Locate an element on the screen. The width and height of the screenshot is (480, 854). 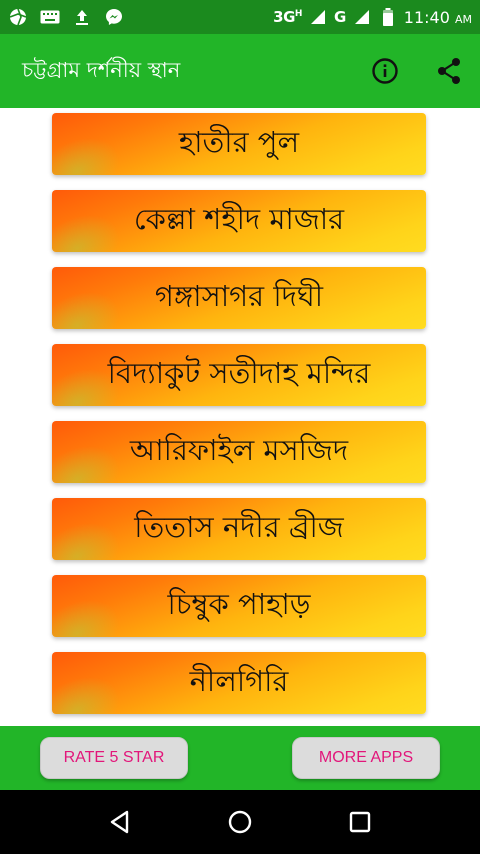
signal-icon is located at coordinates (318, 17).